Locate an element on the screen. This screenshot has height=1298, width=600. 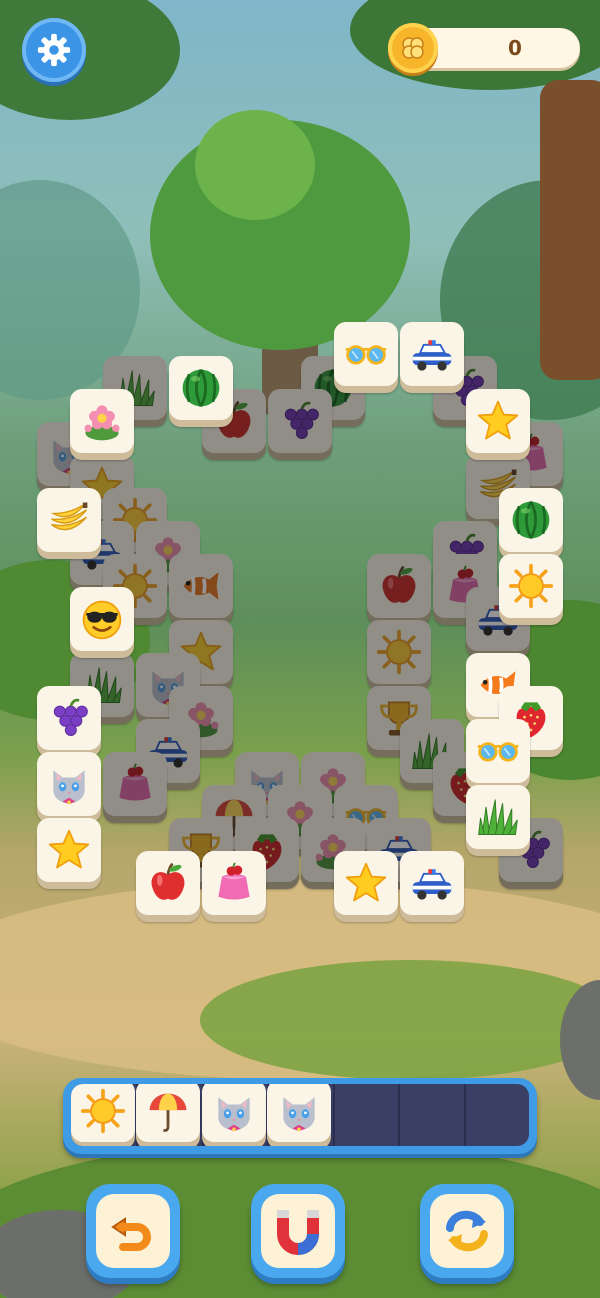
magnet-button-face is located at coordinates (298, 1231).